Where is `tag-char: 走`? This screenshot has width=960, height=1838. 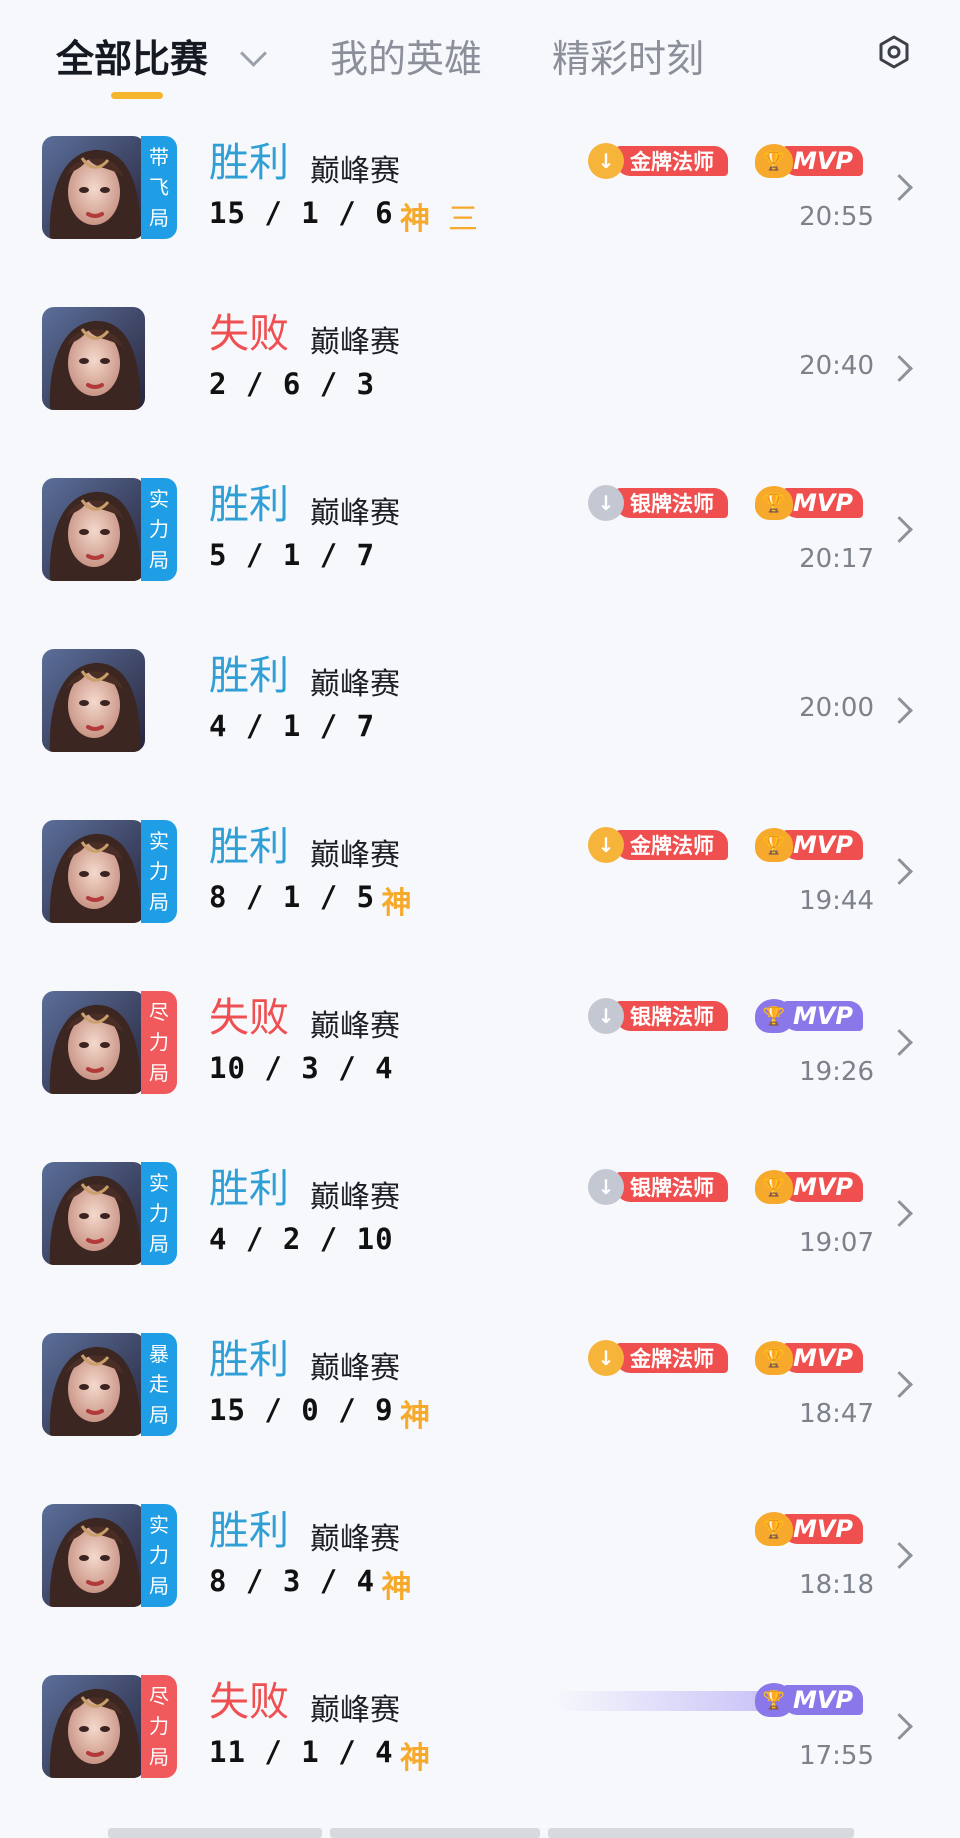 tag-char: 走 is located at coordinates (159, 1384).